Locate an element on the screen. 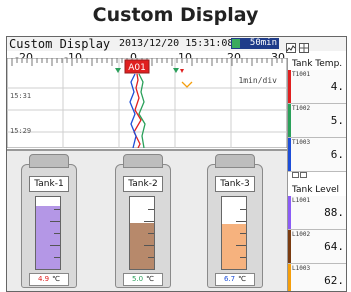 This screenshot has width=351, height=292. tile-value: 6. is located at coordinates (337, 154).